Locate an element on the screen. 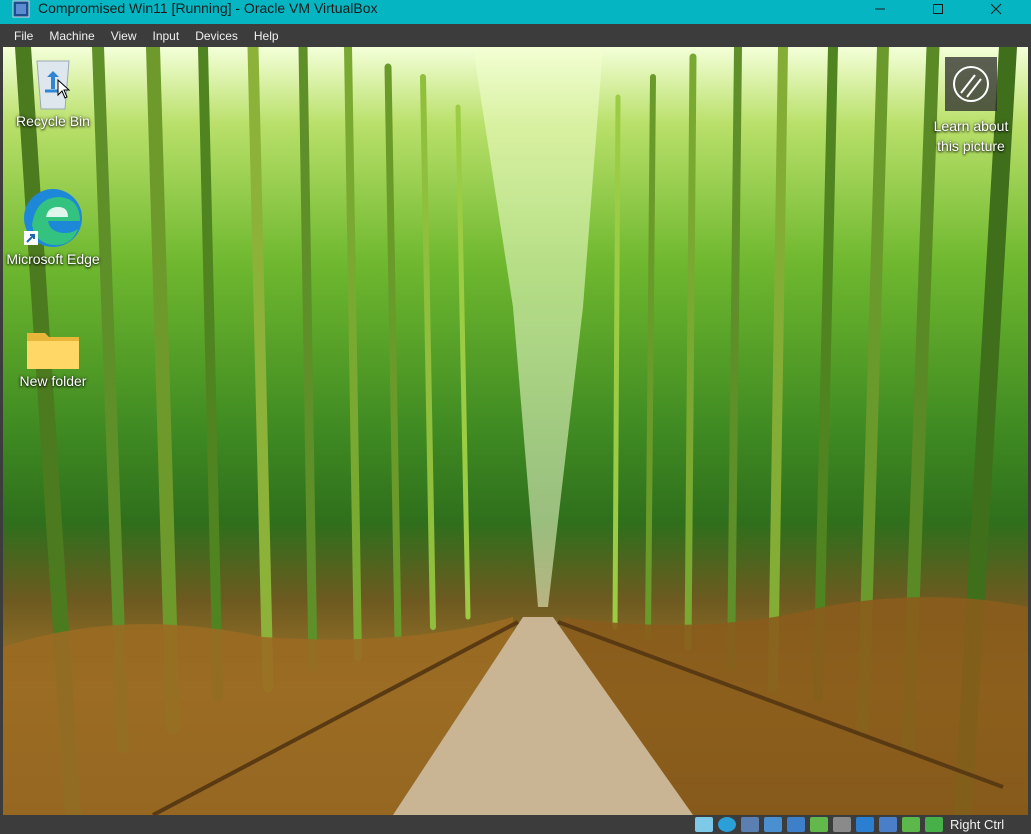  network-icon is located at coordinates (773, 824).